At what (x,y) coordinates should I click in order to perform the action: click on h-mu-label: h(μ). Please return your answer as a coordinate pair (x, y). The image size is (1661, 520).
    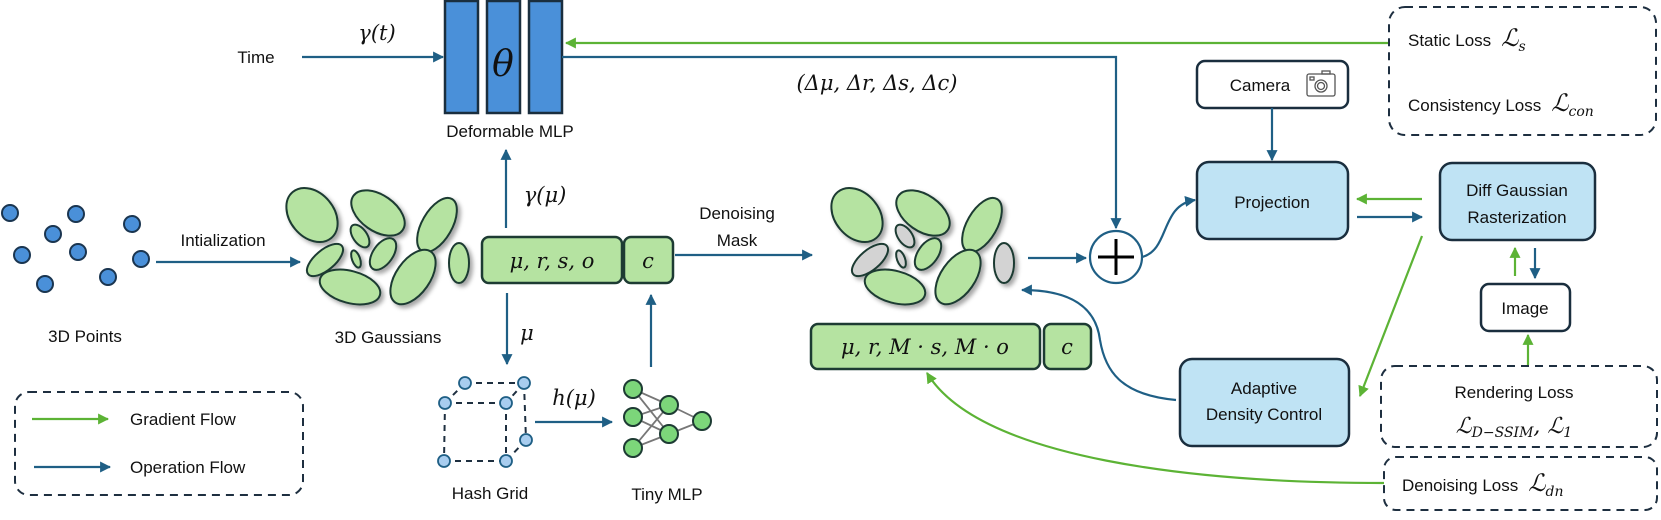
    Looking at the image, I should click on (574, 398).